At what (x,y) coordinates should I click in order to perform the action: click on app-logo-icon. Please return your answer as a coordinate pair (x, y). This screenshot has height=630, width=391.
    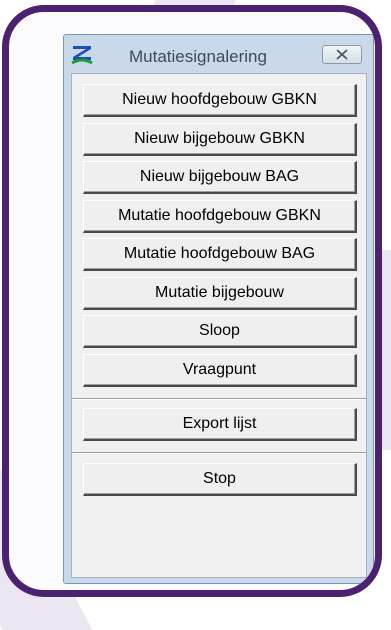
    Looking at the image, I should click on (82, 55).